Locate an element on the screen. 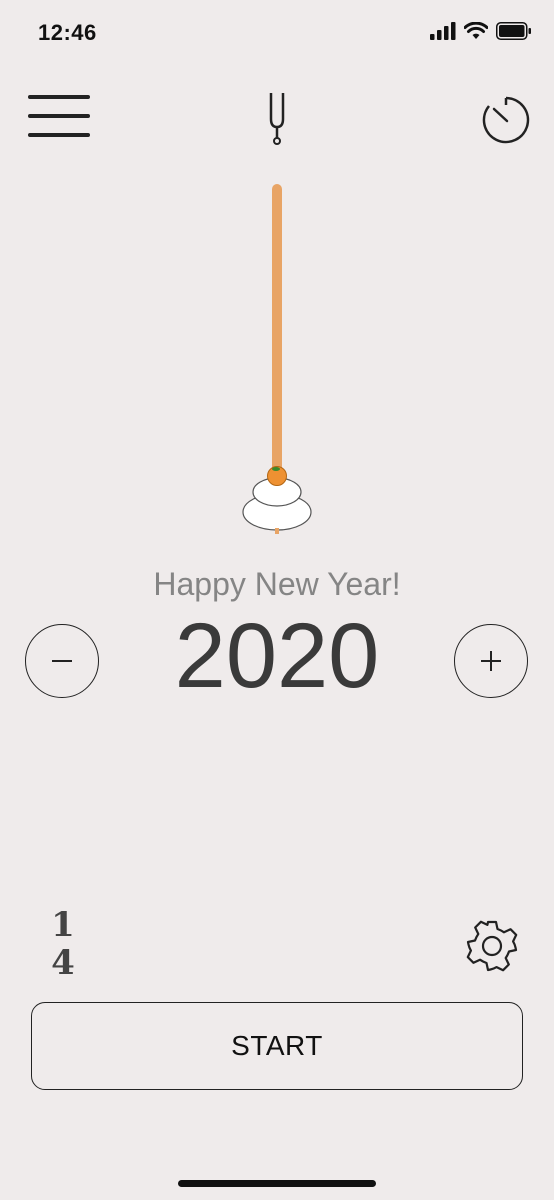 Image resolution: width=554 pixels, height=1200 pixels. status-icons is located at coordinates (481, 31).